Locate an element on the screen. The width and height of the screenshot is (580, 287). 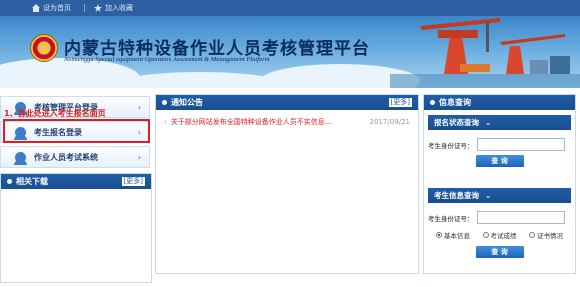
status-query-button: 查 询 is located at coordinates (499, 161).